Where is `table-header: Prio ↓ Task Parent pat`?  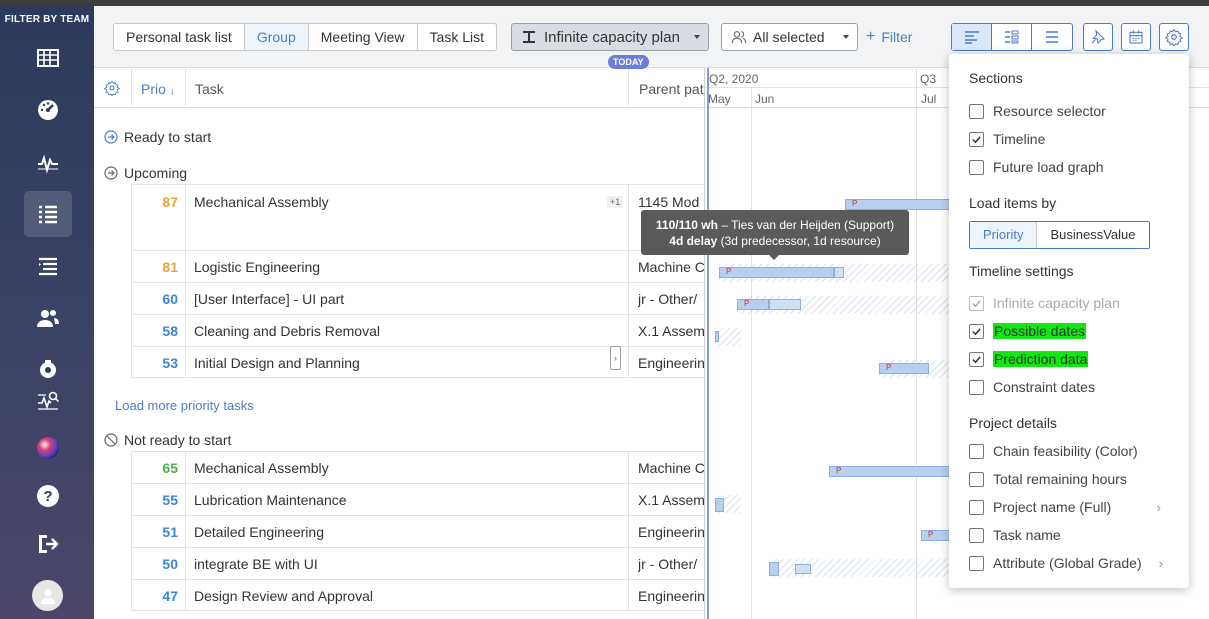 table-header: Prio ↓ Task Parent pat is located at coordinates (399, 88).